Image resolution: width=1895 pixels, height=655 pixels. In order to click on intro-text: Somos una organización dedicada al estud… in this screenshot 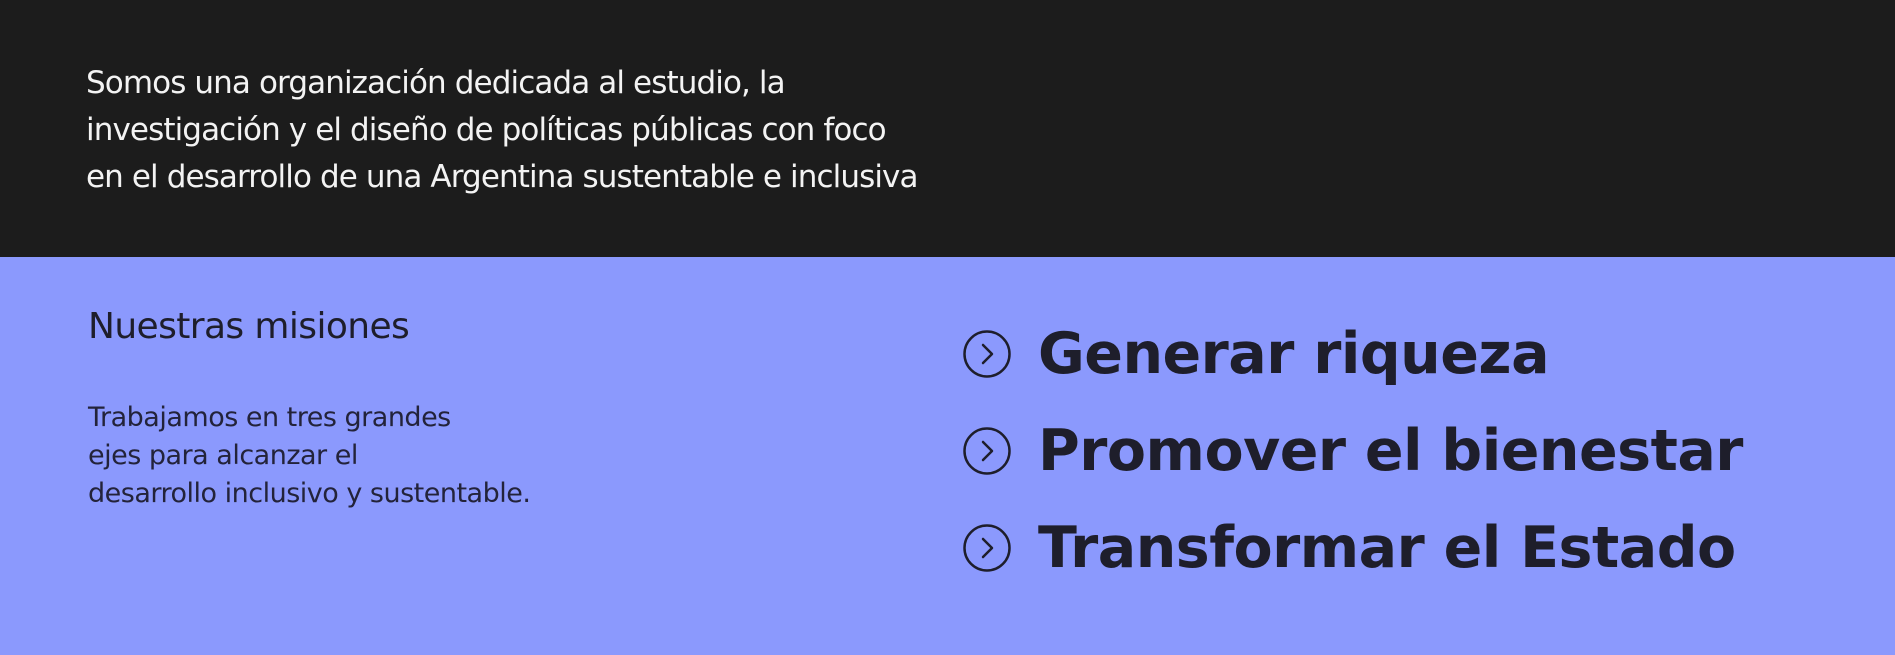, I will do `click(536, 130)`.